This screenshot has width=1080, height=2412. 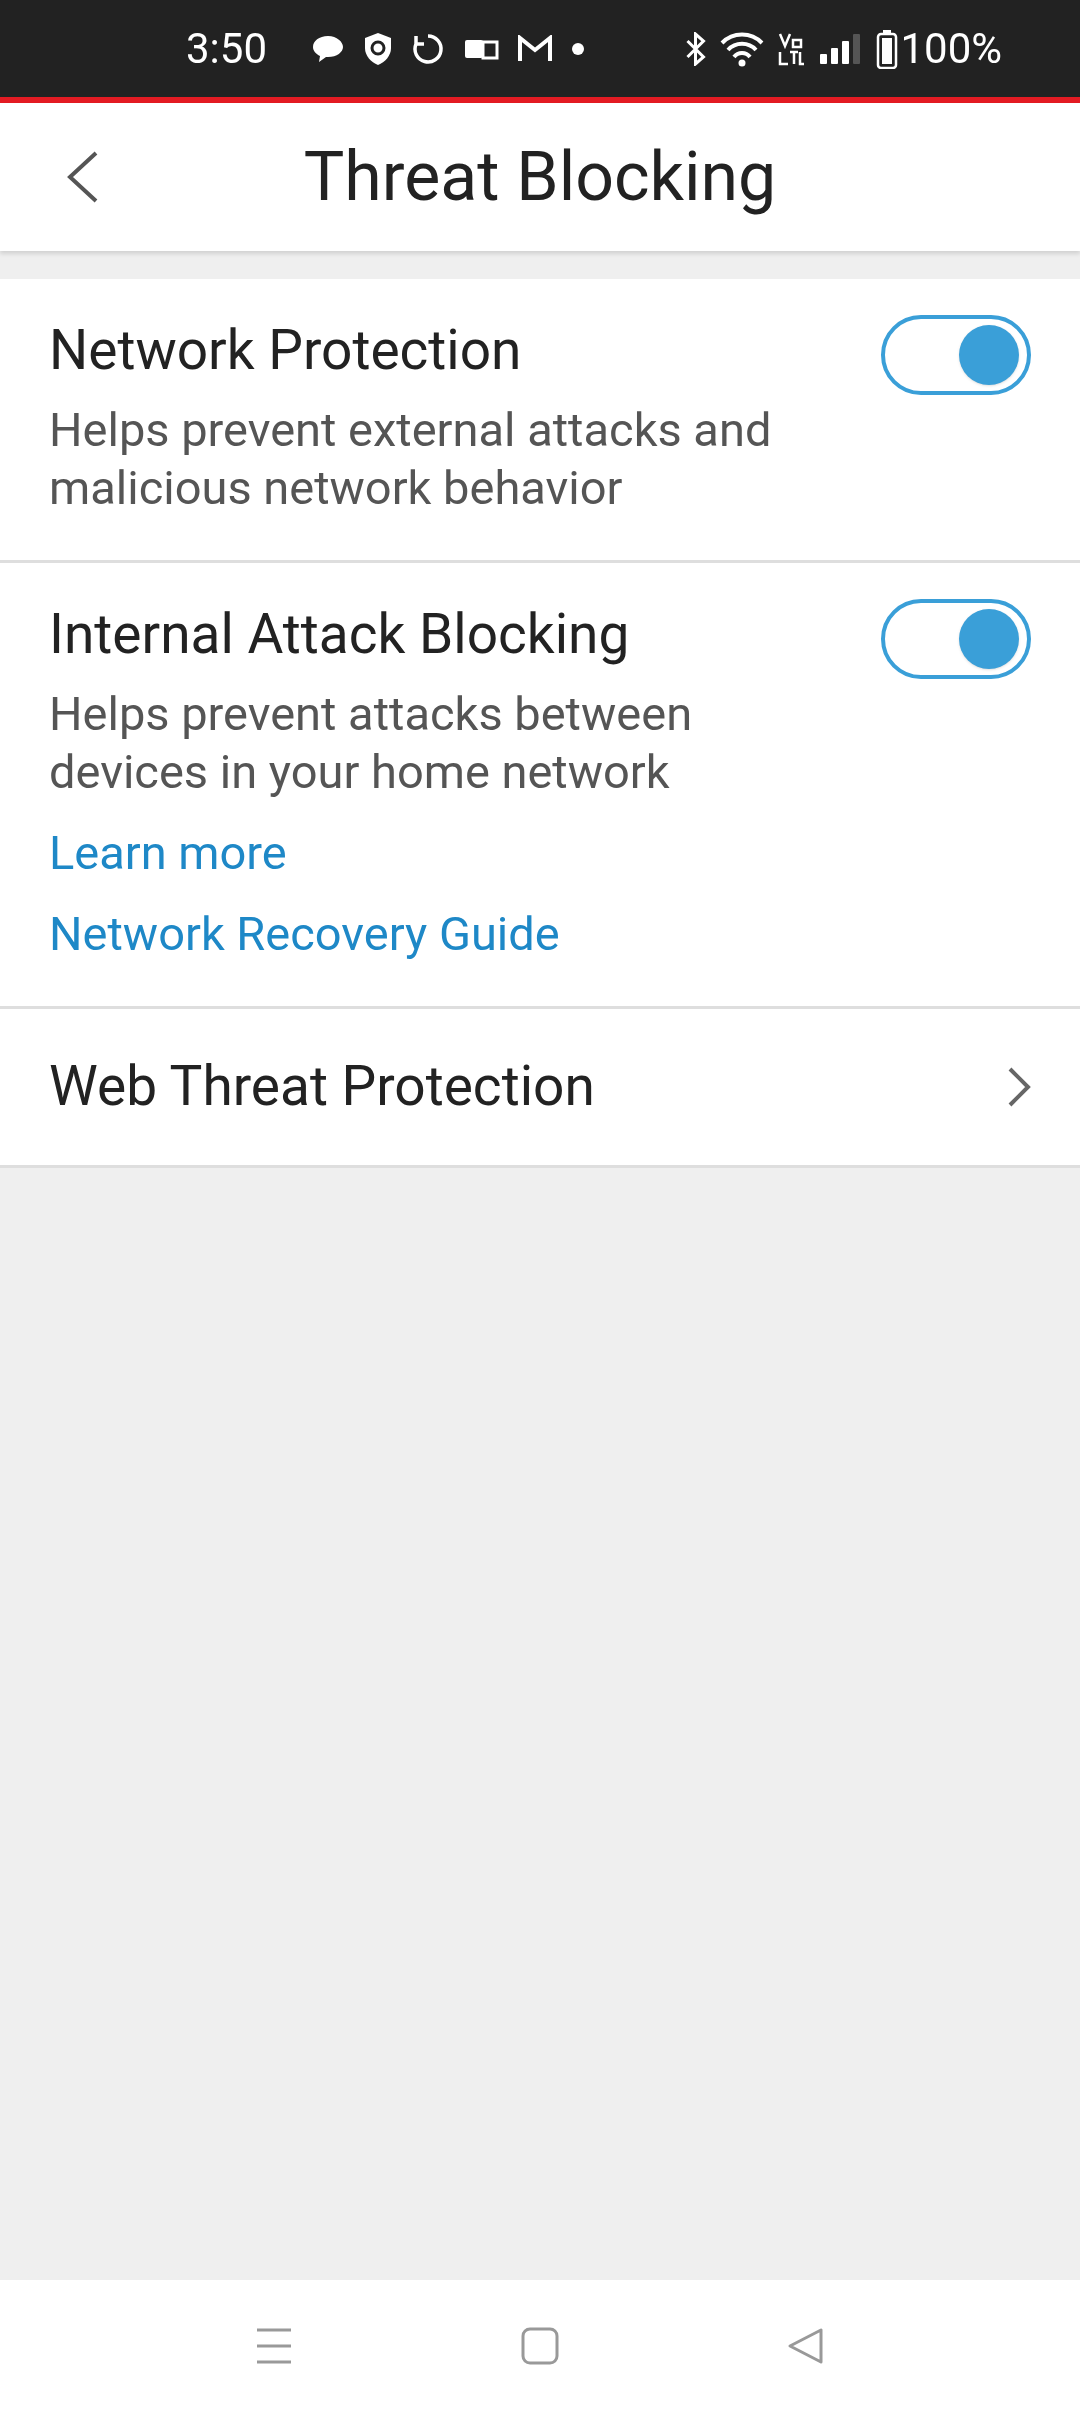 What do you see at coordinates (274, 2346) in the screenshot?
I see `recent-apps-icon` at bounding box center [274, 2346].